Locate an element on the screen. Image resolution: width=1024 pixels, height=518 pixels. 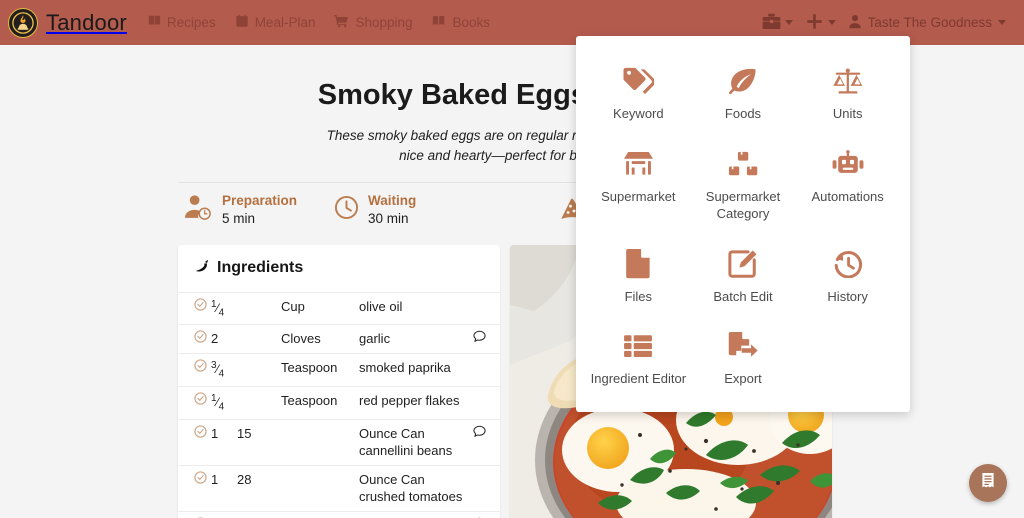
ingredient-unit: Cup is located at coordinates (293, 306).